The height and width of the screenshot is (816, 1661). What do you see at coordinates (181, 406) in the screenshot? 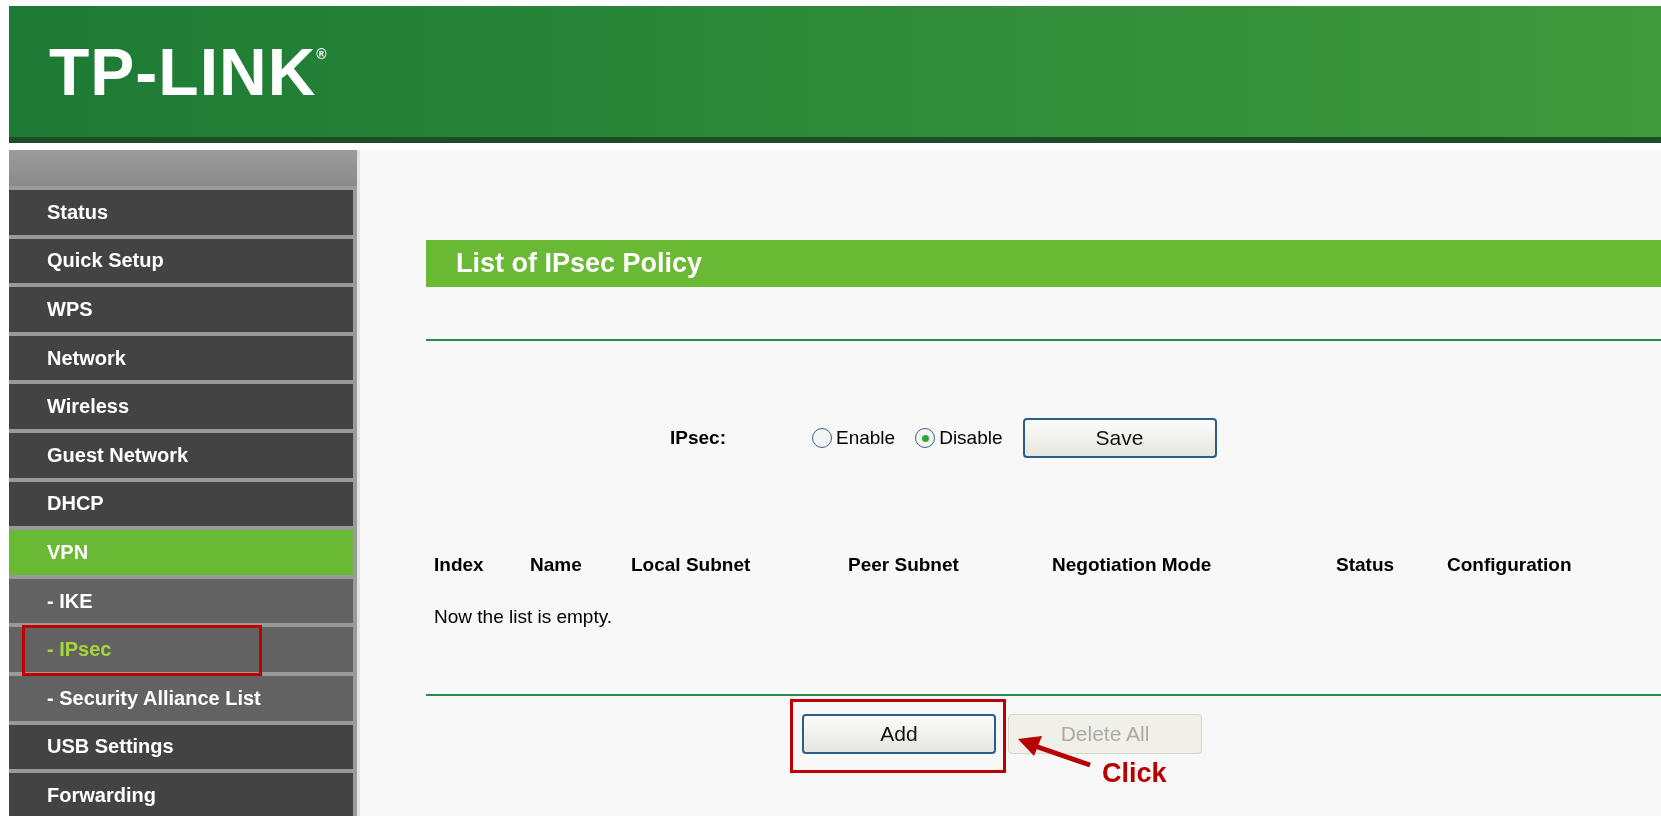
I see `sidebar-item: Wireless` at bounding box center [181, 406].